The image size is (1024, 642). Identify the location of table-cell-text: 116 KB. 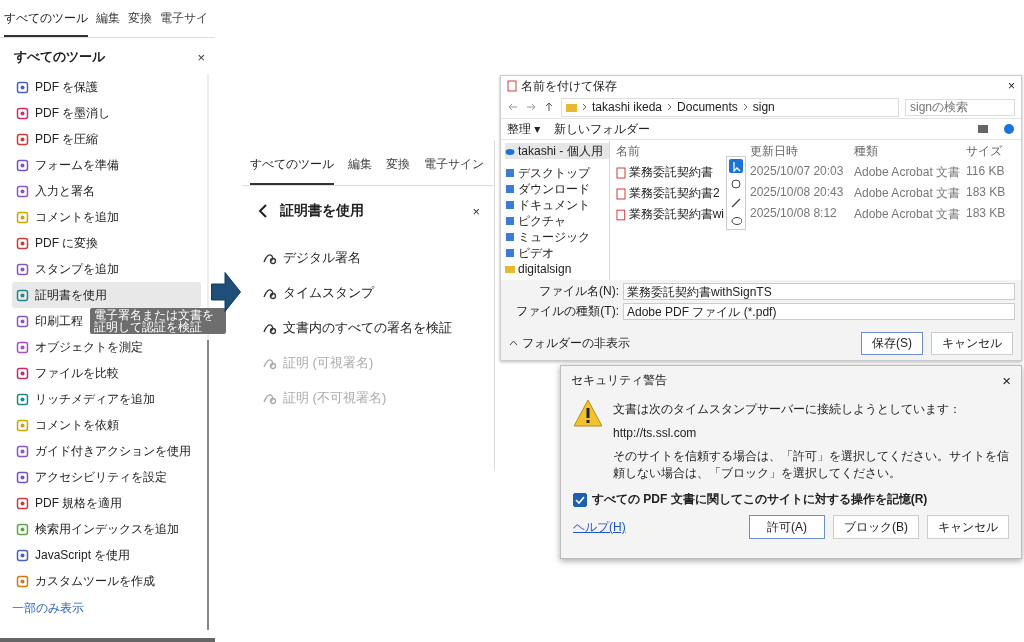
(986, 172).